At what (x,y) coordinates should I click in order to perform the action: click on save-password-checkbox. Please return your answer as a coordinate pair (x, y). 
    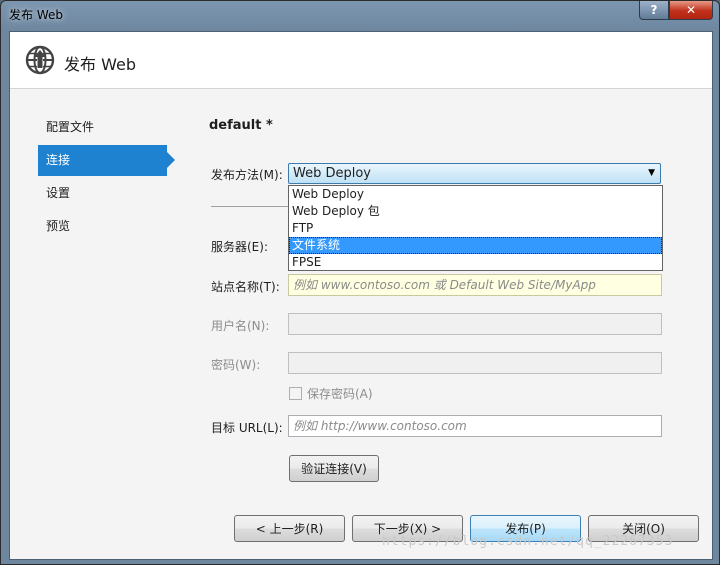
    Looking at the image, I should click on (295, 393).